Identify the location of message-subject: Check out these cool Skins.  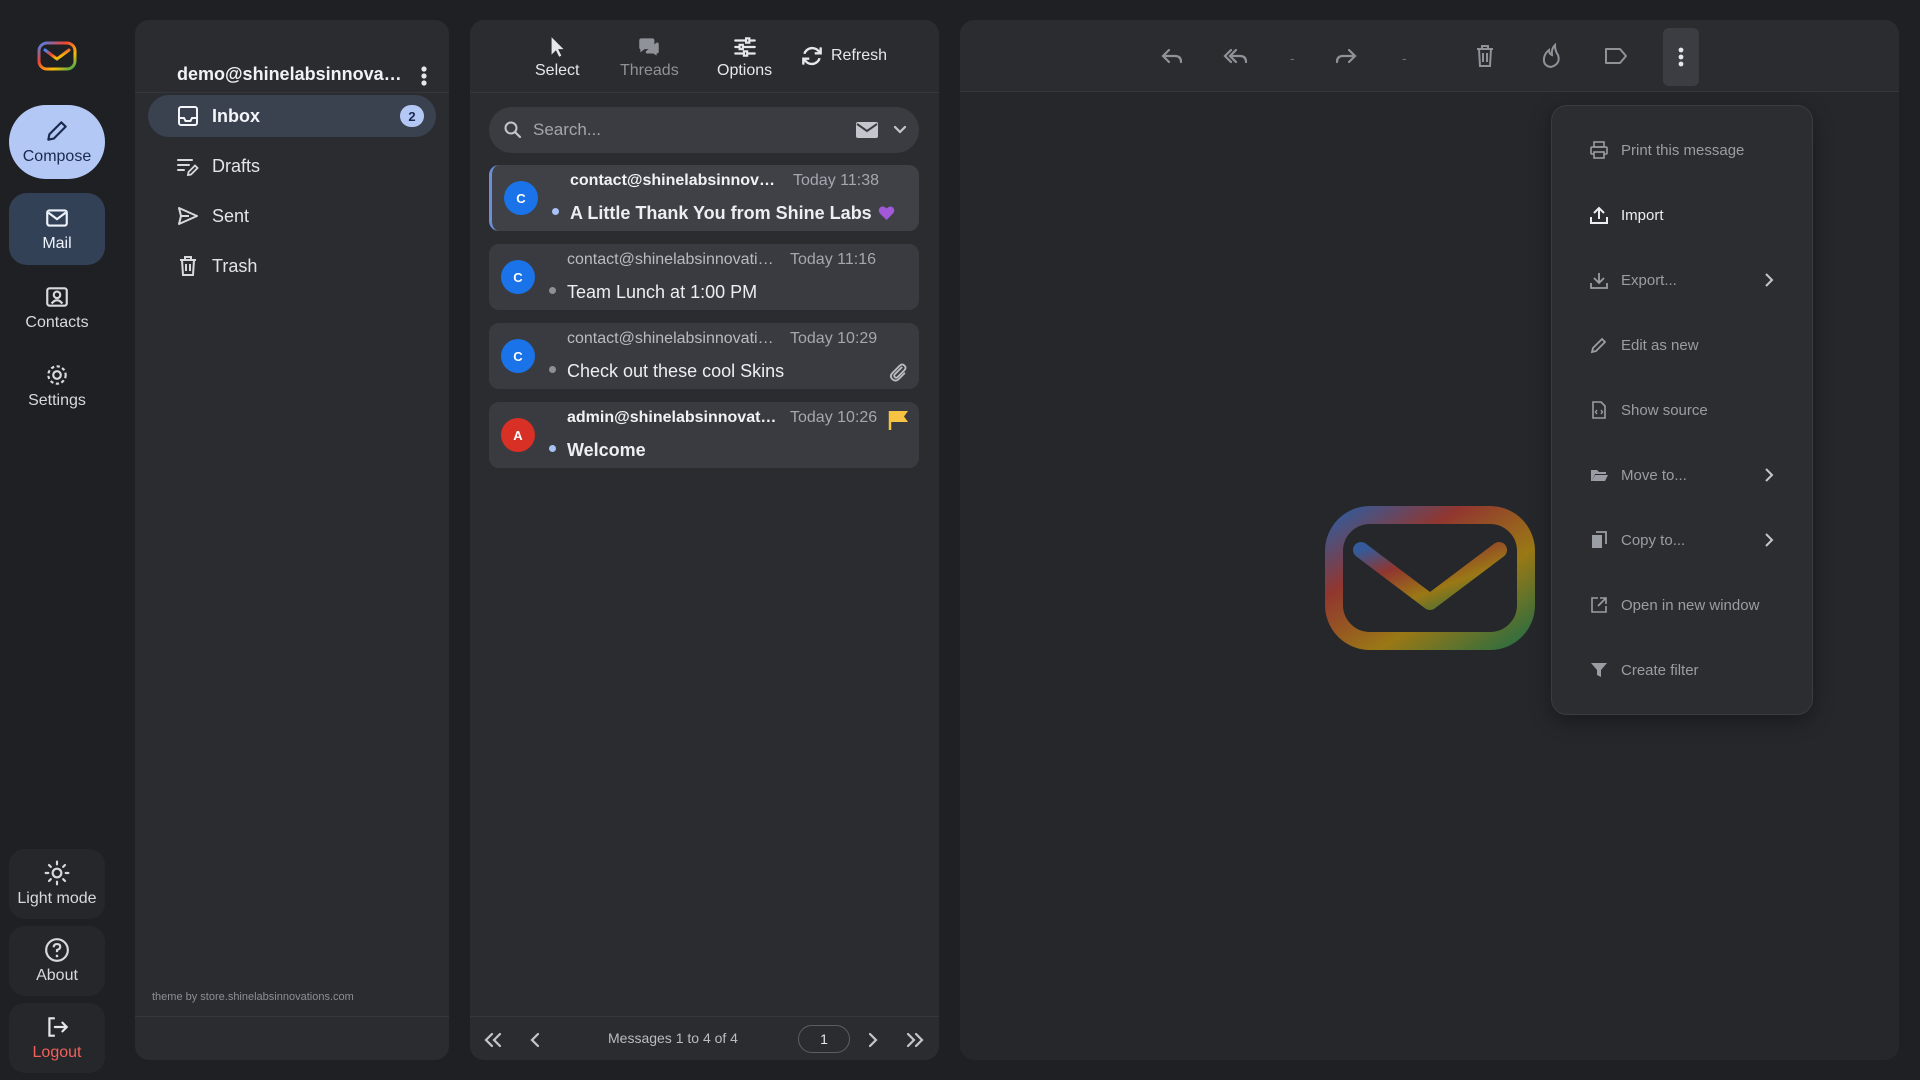
(676, 371).